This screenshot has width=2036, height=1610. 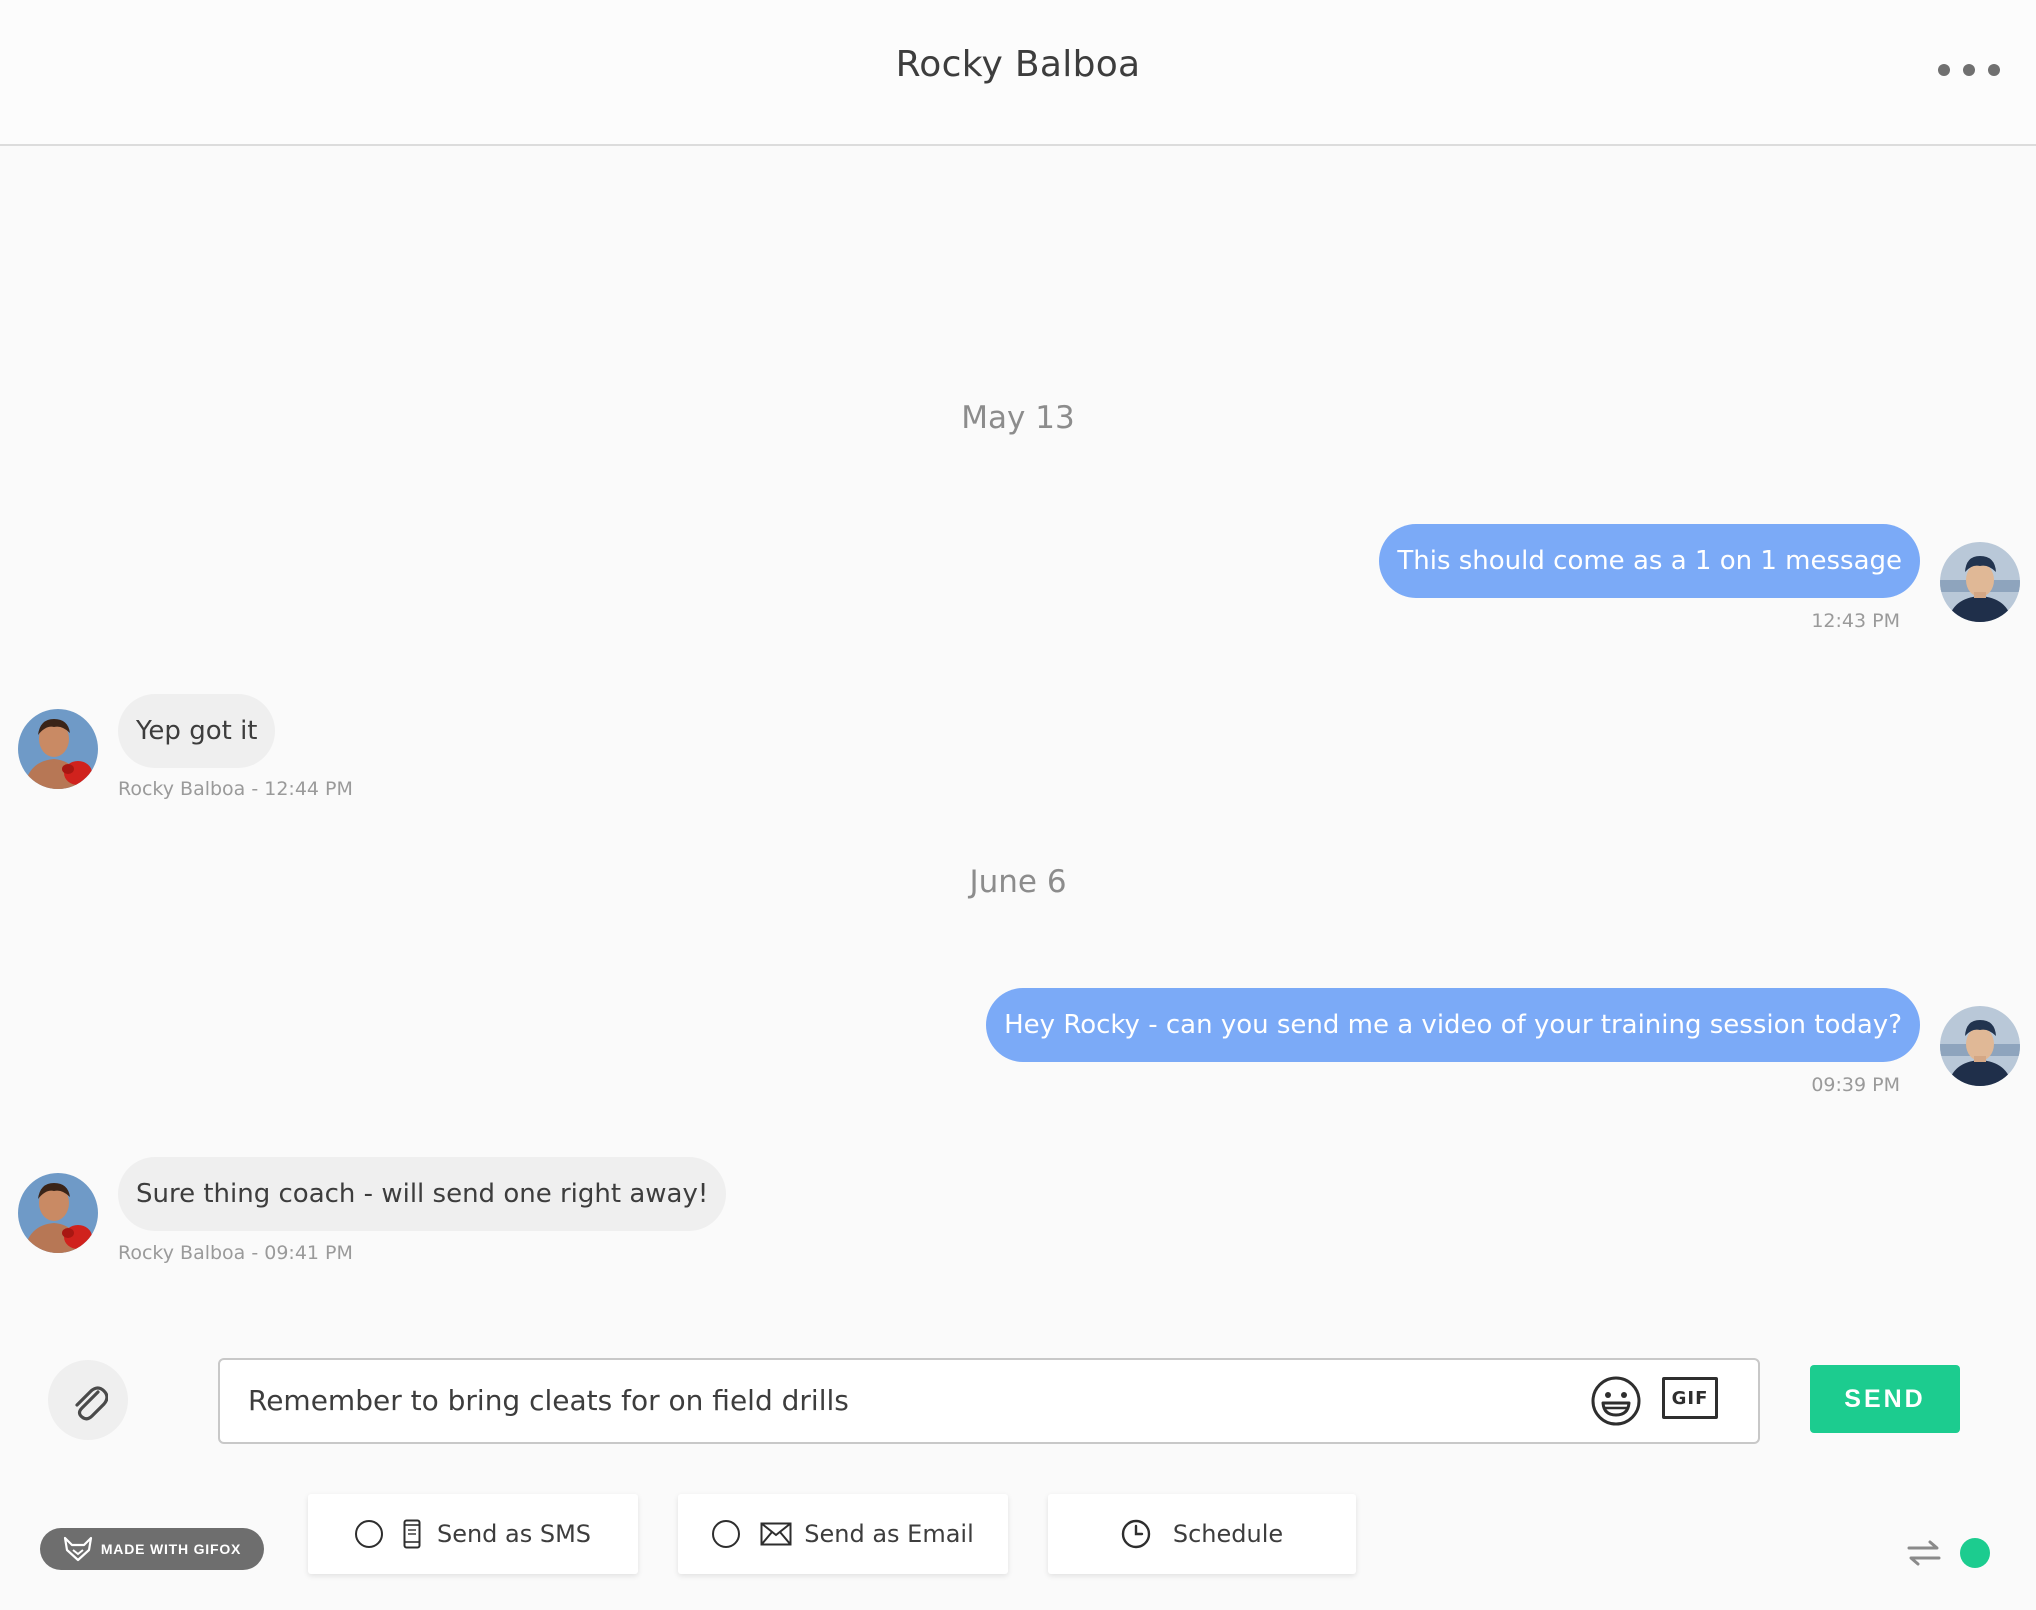 I want to click on conversation-header: Rocky Balboa, so click(x=1018, y=73).